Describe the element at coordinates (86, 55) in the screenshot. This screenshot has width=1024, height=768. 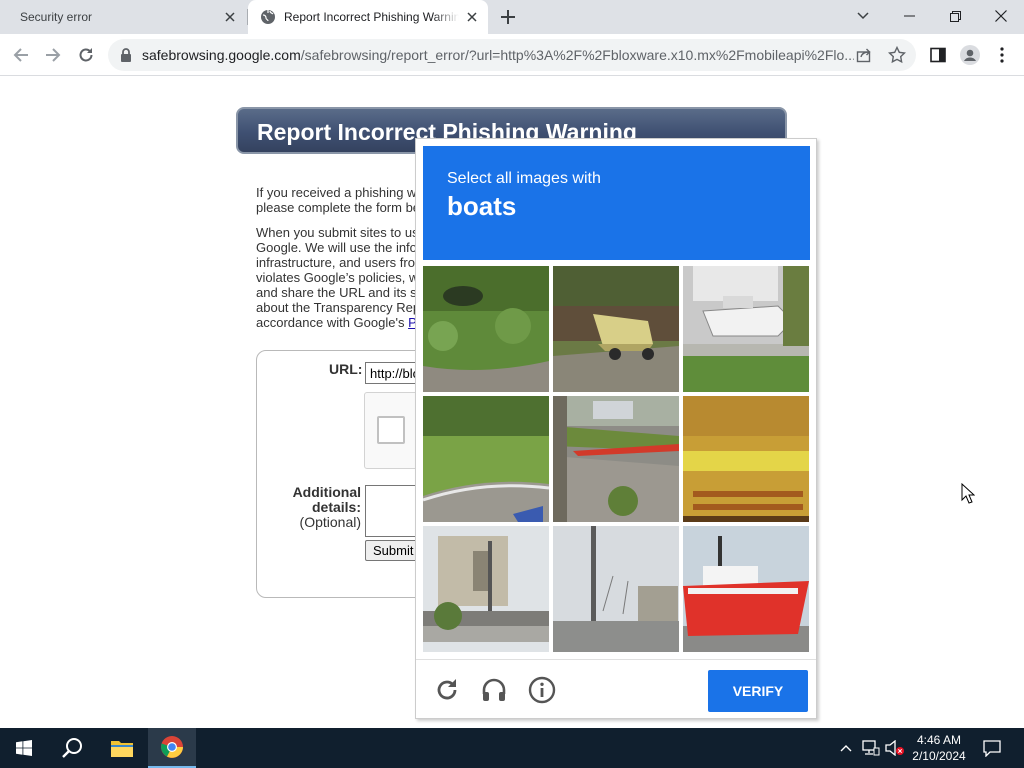
I see `reload-page-icon` at that location.